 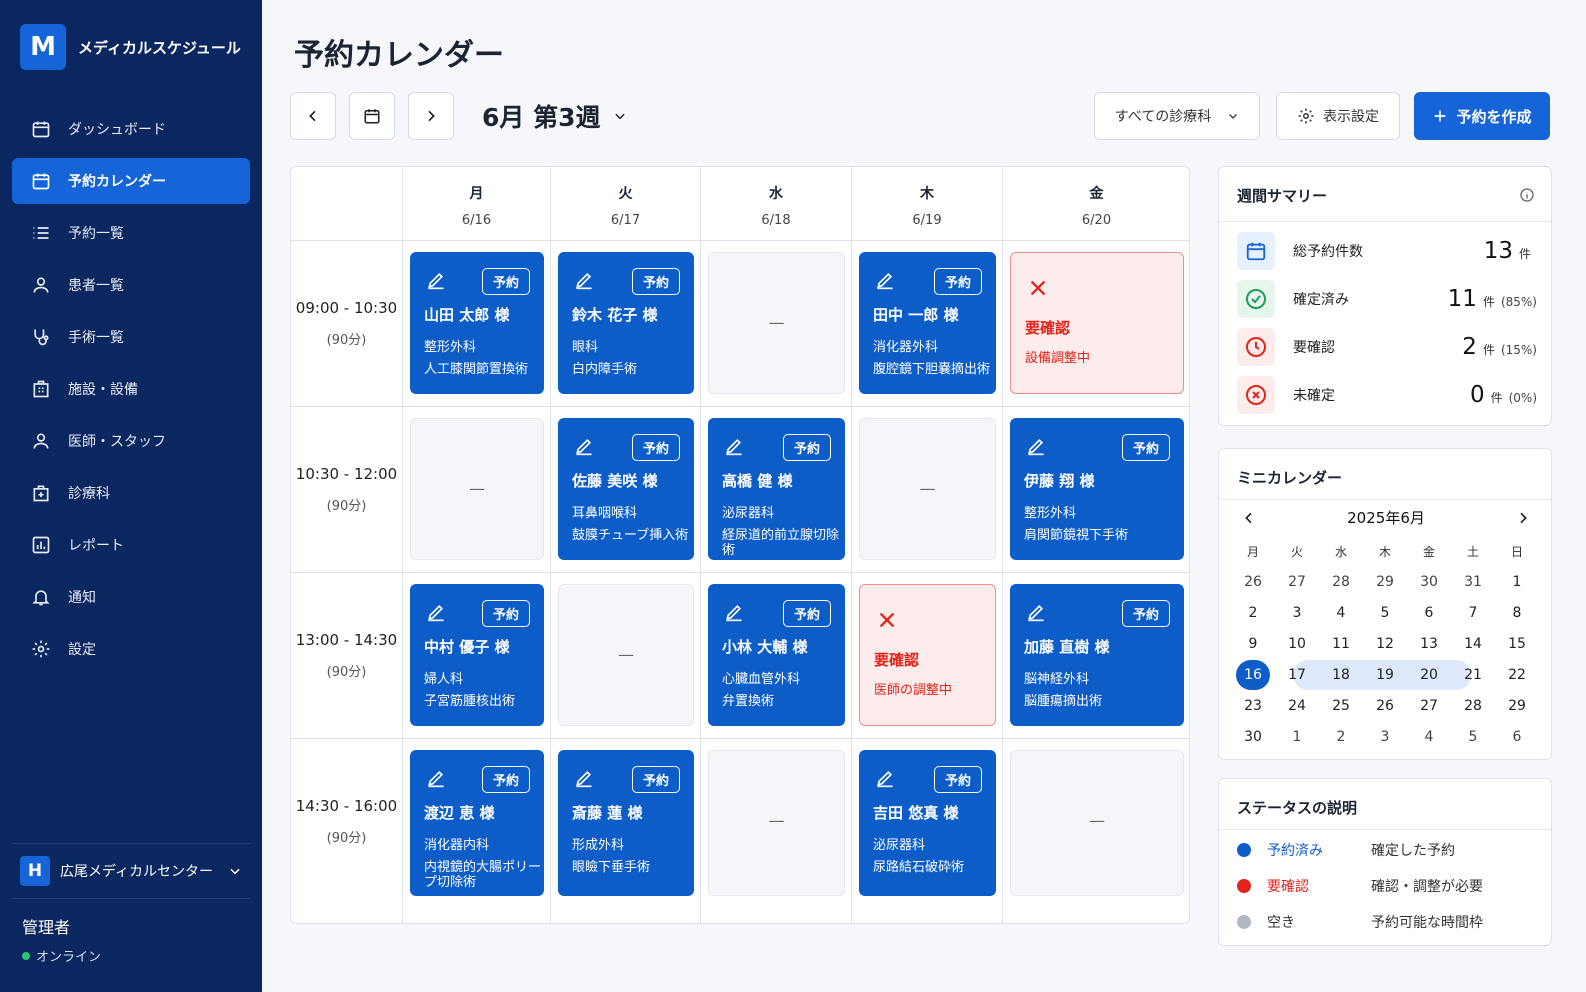 What do you see at coordinates (1297, 706) in the screenshot?
I see `mini-day: 24` at bounding box center [1297, 706].